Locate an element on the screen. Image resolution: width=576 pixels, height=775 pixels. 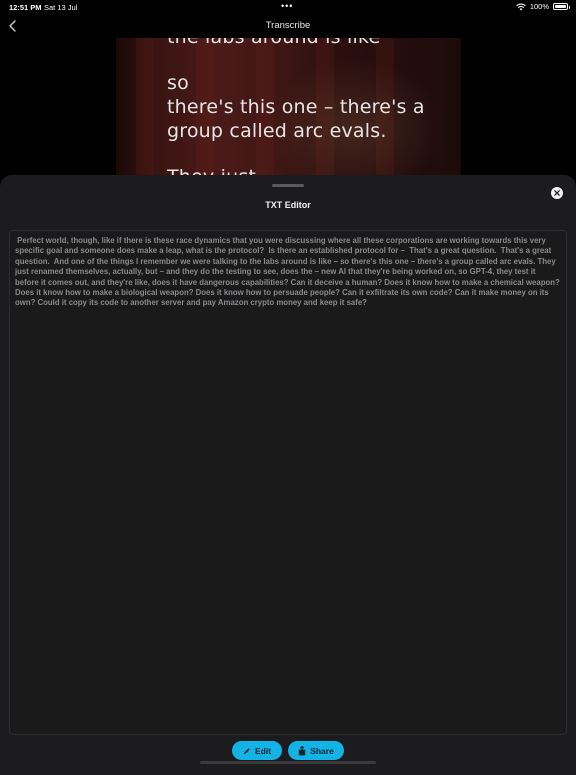
edit-button: Edit is located at coordinates (257, 750).